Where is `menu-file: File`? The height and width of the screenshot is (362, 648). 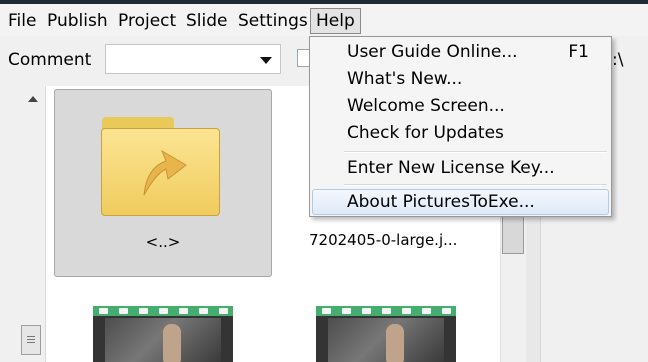 menu-file: File is located at coordinates (22, 21).